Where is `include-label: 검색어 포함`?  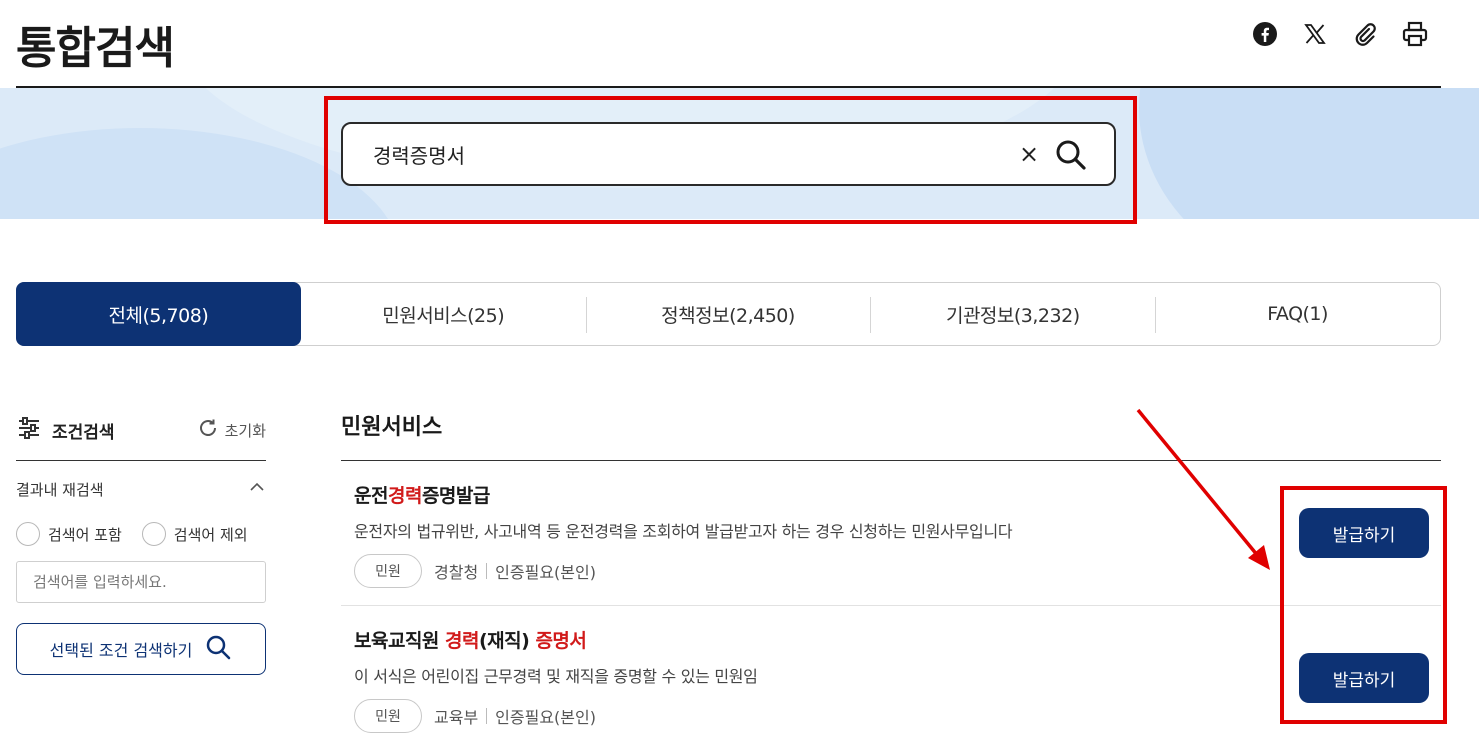 include-label: 검색어 포함 is located at coordinates (85, 534).